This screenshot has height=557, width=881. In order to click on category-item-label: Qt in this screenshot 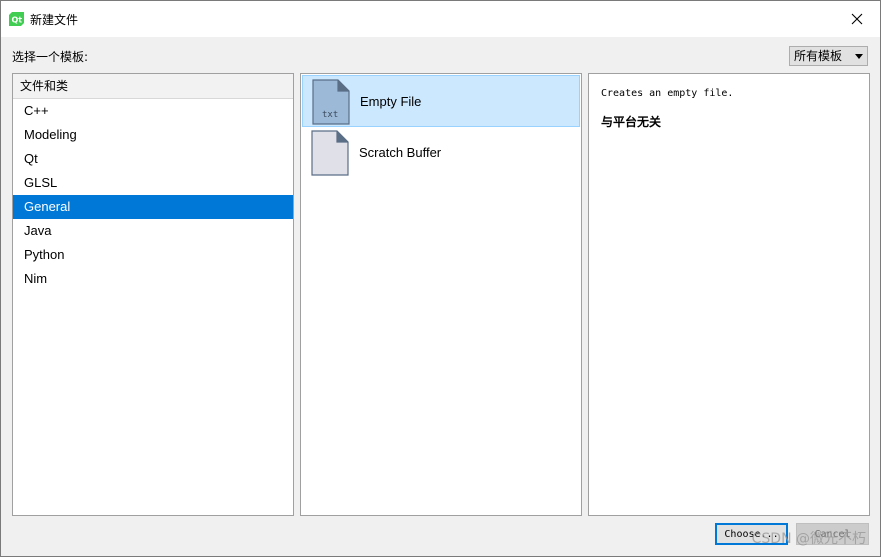, I will do `click(31, 158)`.